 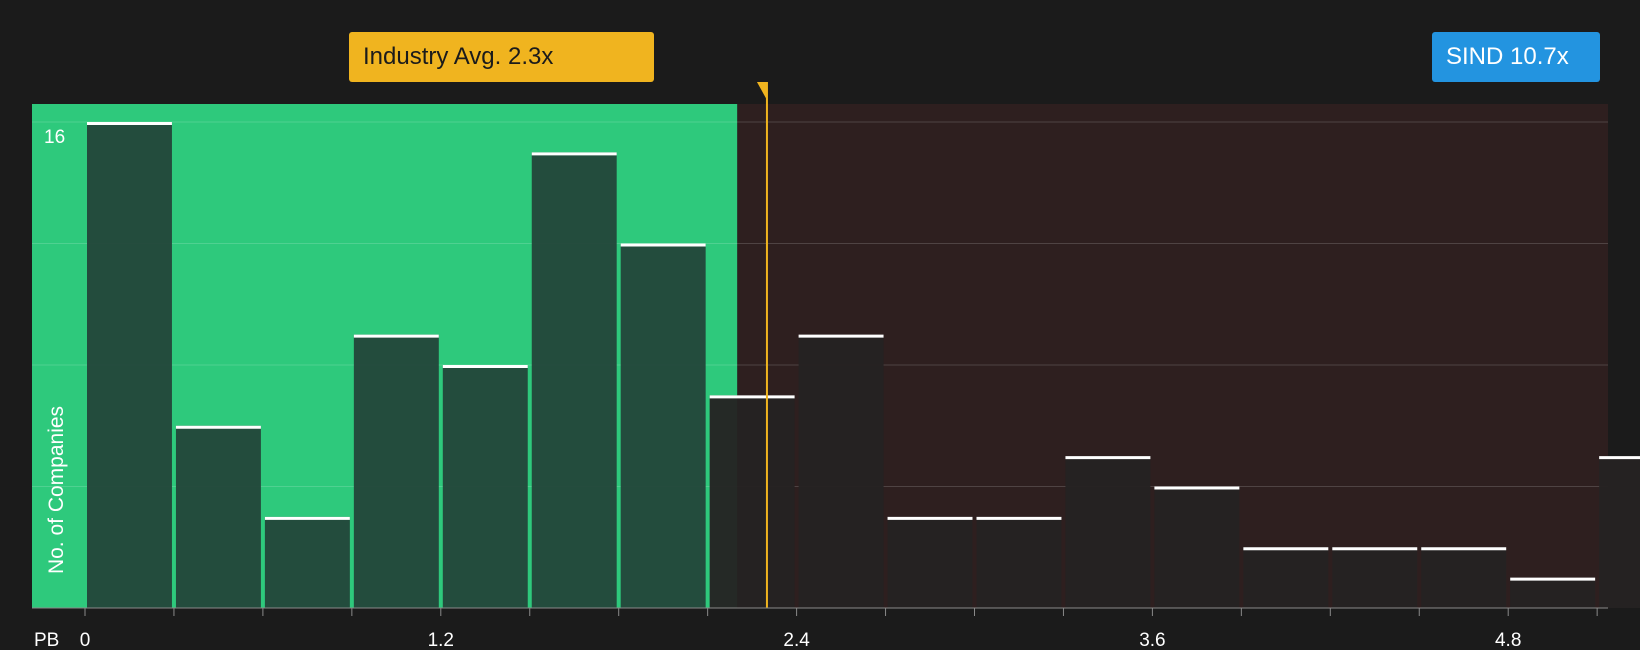 What do you see at coordinates (46, 640) in the screenshot?
I see `x-axis-title: PB` at bounding box center [46, 640].